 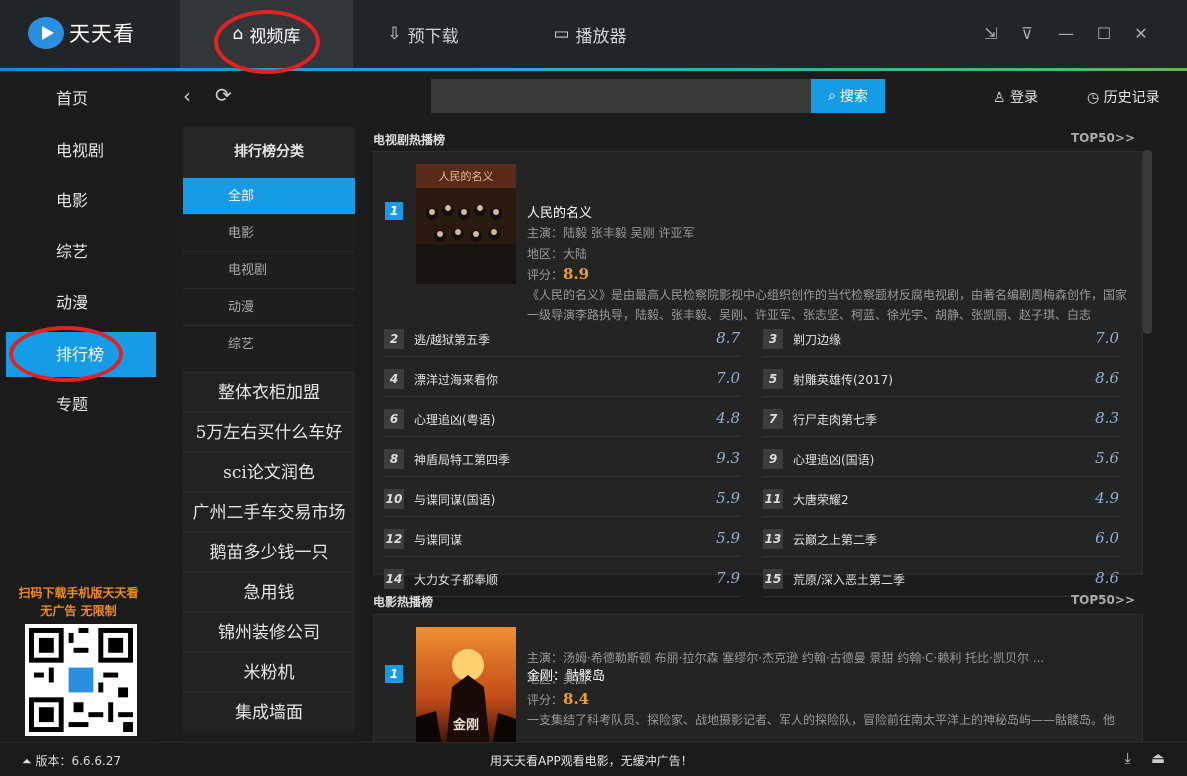 I want to click on category-movie: 电影, so click(x=269, y=232).